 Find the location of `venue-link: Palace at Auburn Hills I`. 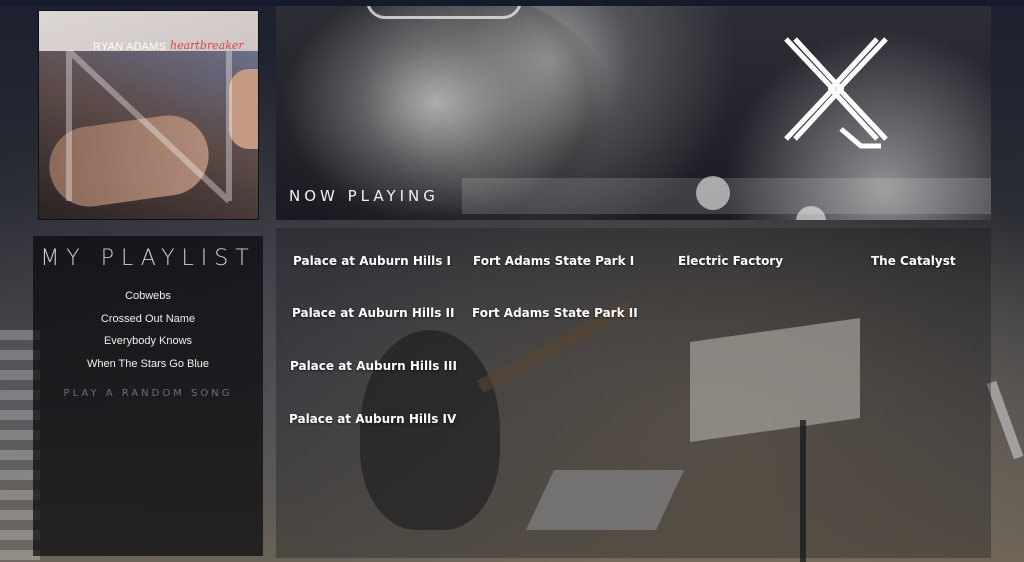

venue-link: Palace at Auburn Hills I is located at coordinates (372, 261).